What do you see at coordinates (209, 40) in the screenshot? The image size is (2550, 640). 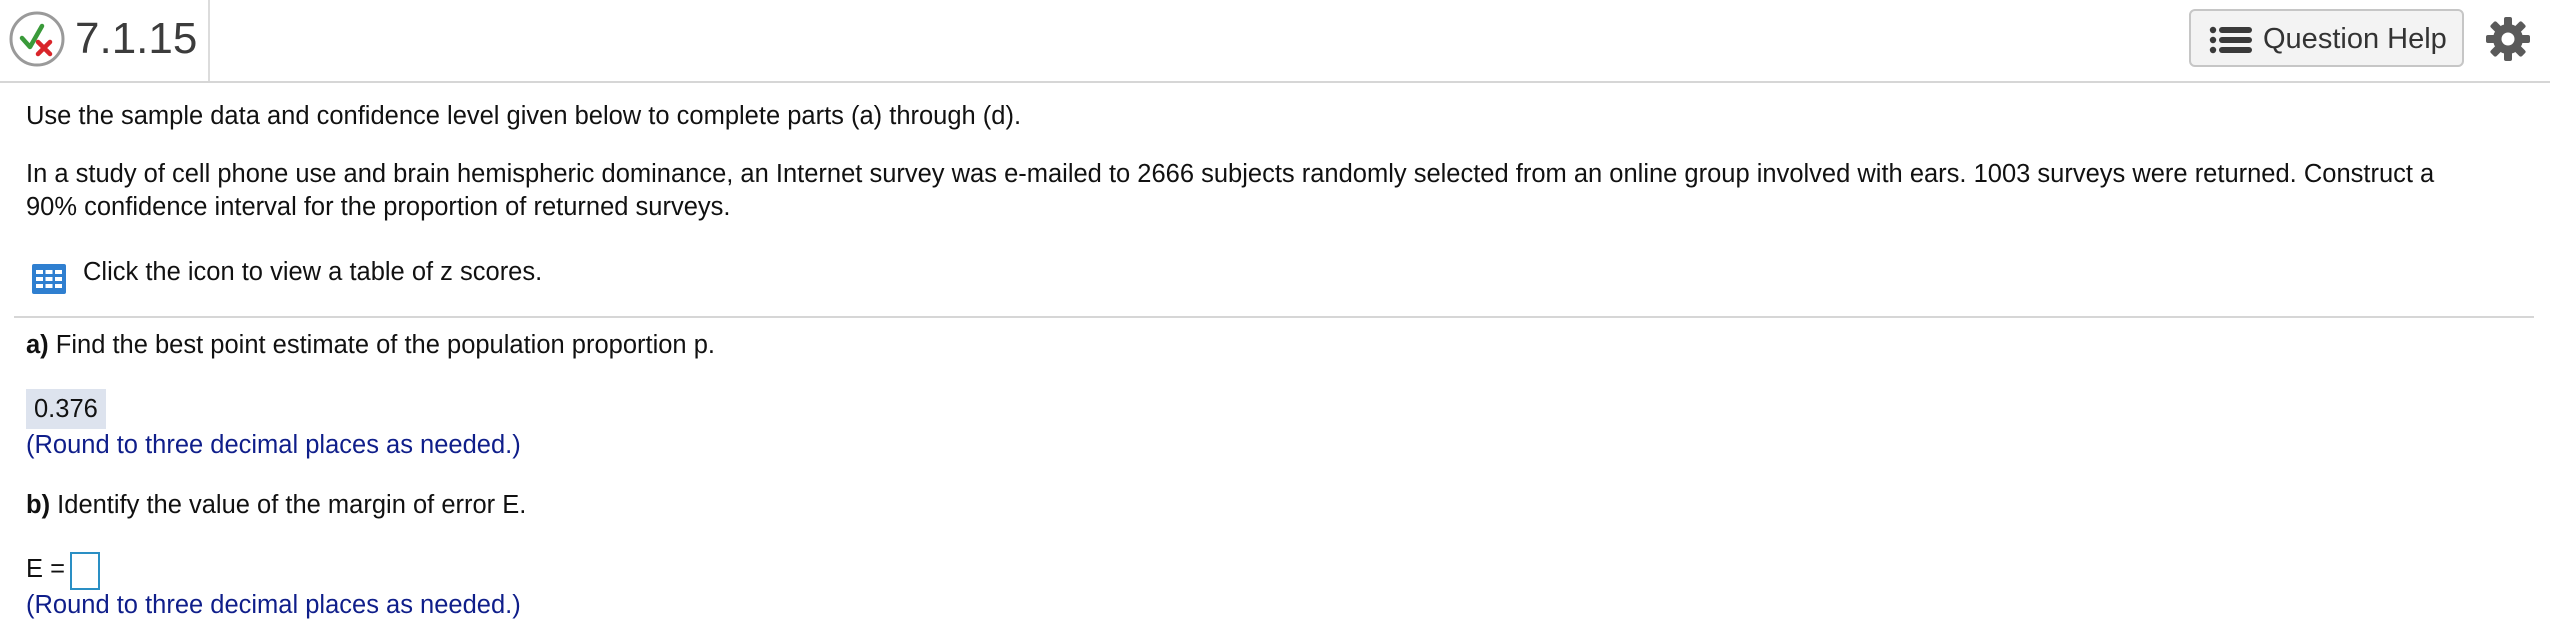 I see `header-divider` at bounding box center [209, 40].